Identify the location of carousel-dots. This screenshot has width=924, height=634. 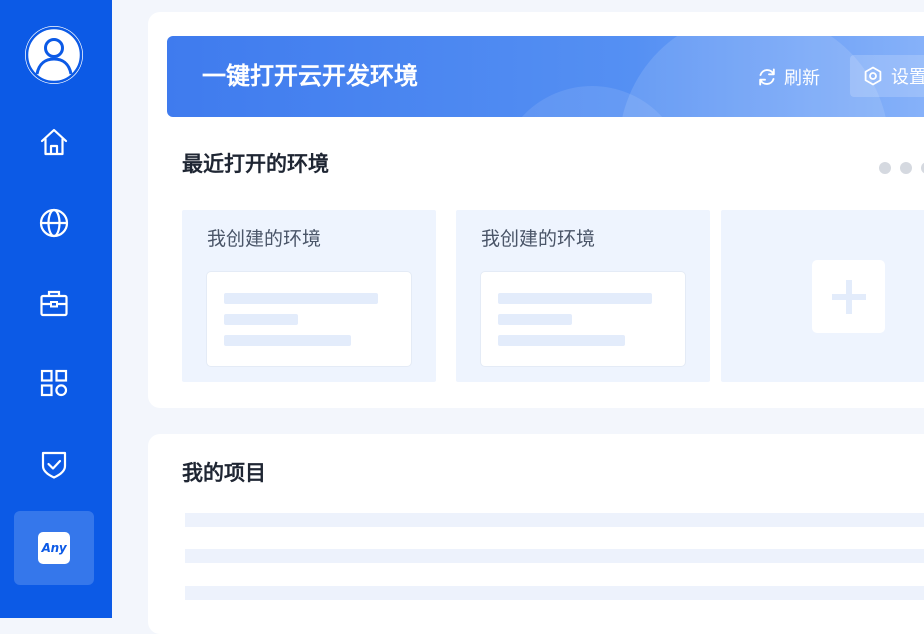
(901, 168).